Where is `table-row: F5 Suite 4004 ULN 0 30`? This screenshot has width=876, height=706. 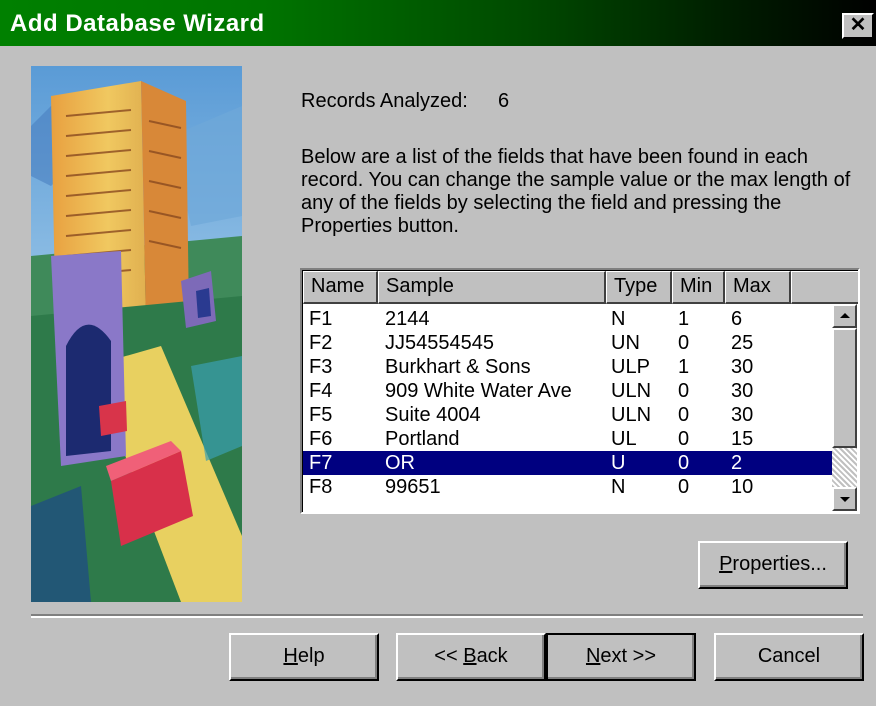 table-row: F5 Suite 4004 ULN 0 30 is located at coordinates (568, 415).